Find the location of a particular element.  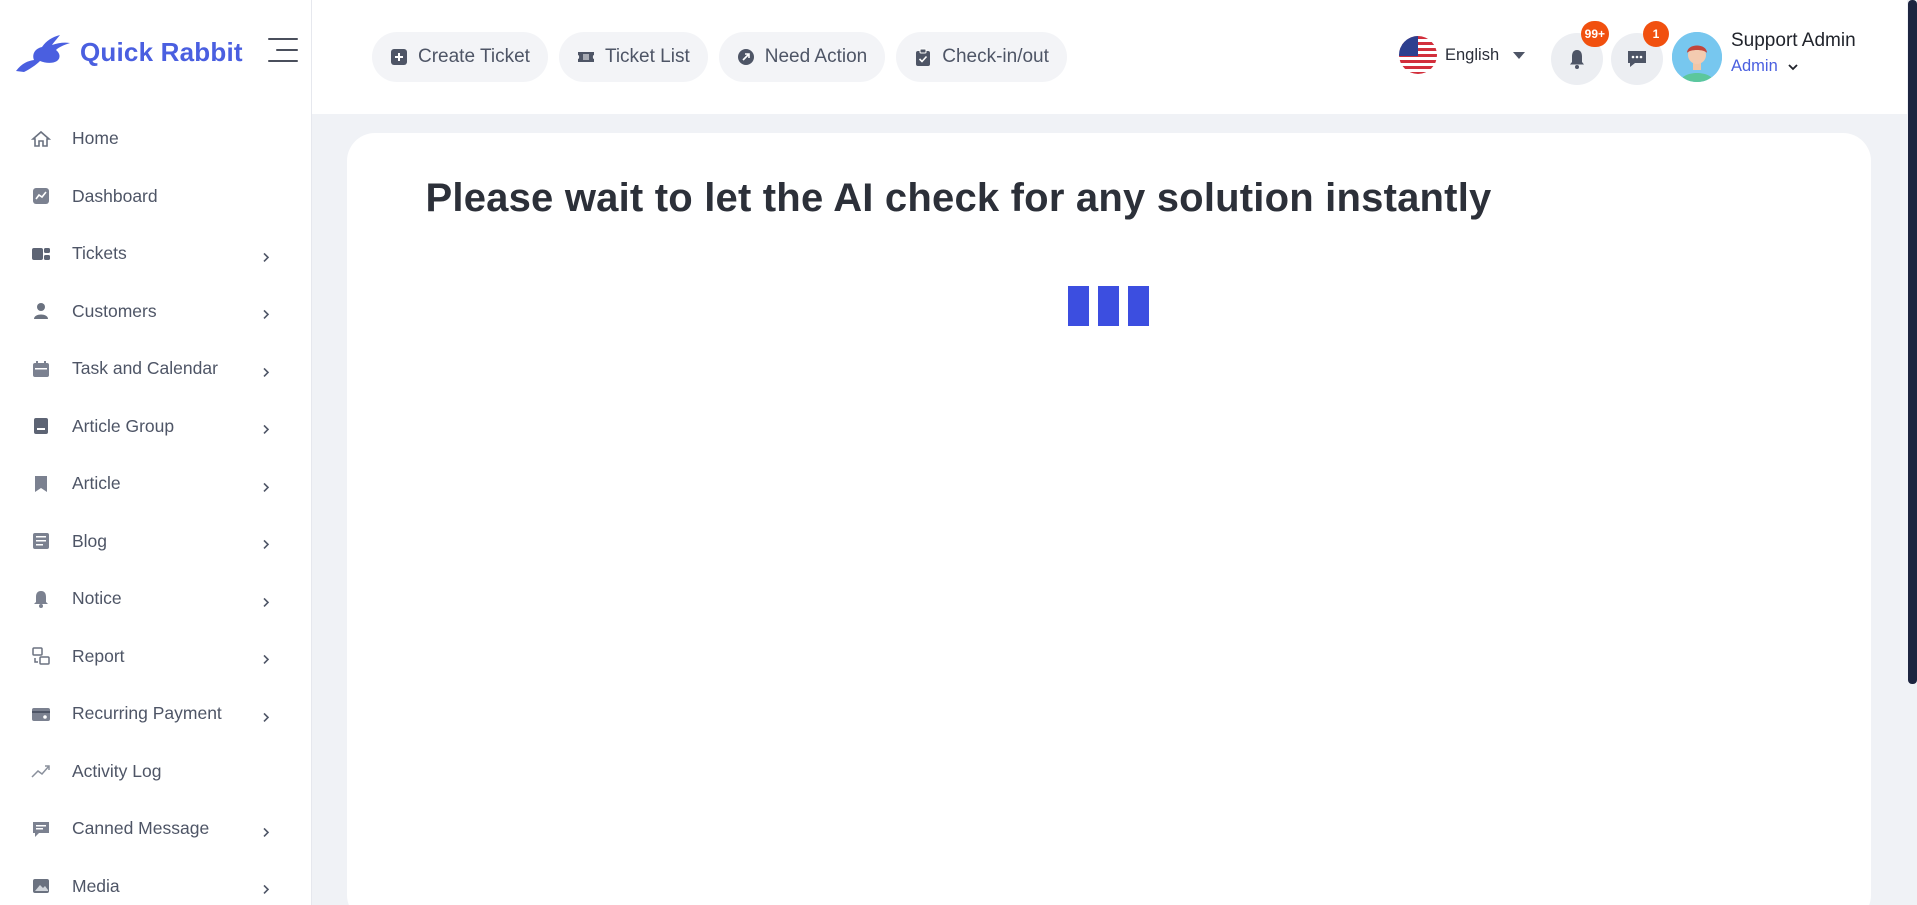

loading-indicator is located at coordinates (1108, 306).